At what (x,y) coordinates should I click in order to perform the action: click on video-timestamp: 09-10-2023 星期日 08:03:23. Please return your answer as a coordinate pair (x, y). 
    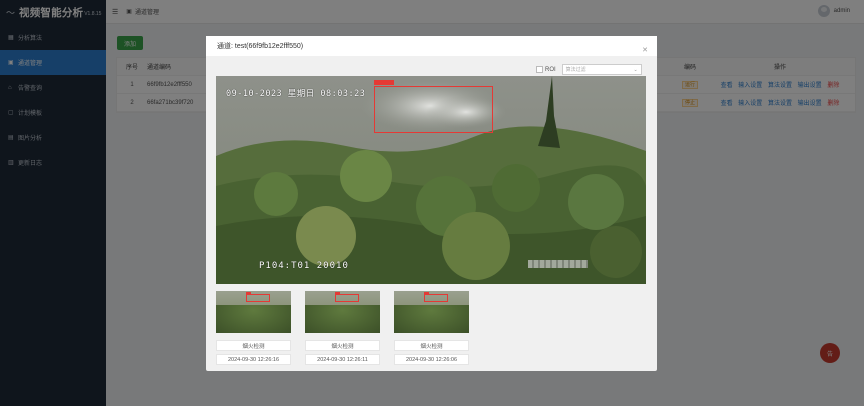
    Looking at the image, I should click on (296, 94).